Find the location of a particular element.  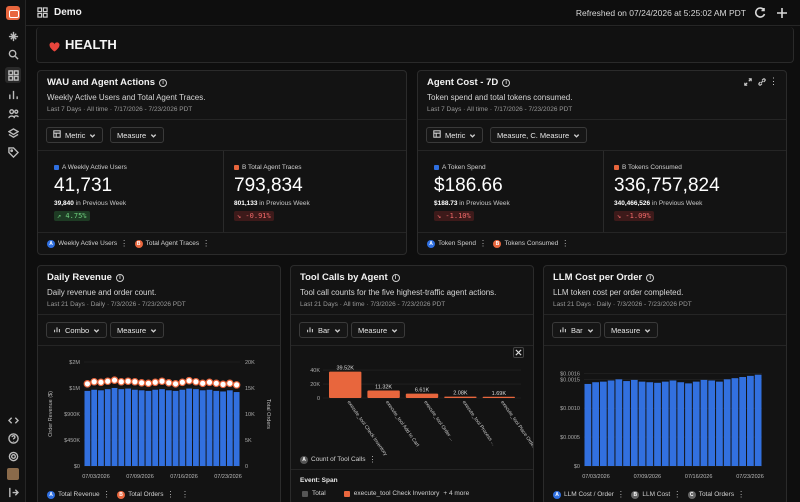

legend-item: B LLM Cost ⋮ is located at coordinates (656, 494).